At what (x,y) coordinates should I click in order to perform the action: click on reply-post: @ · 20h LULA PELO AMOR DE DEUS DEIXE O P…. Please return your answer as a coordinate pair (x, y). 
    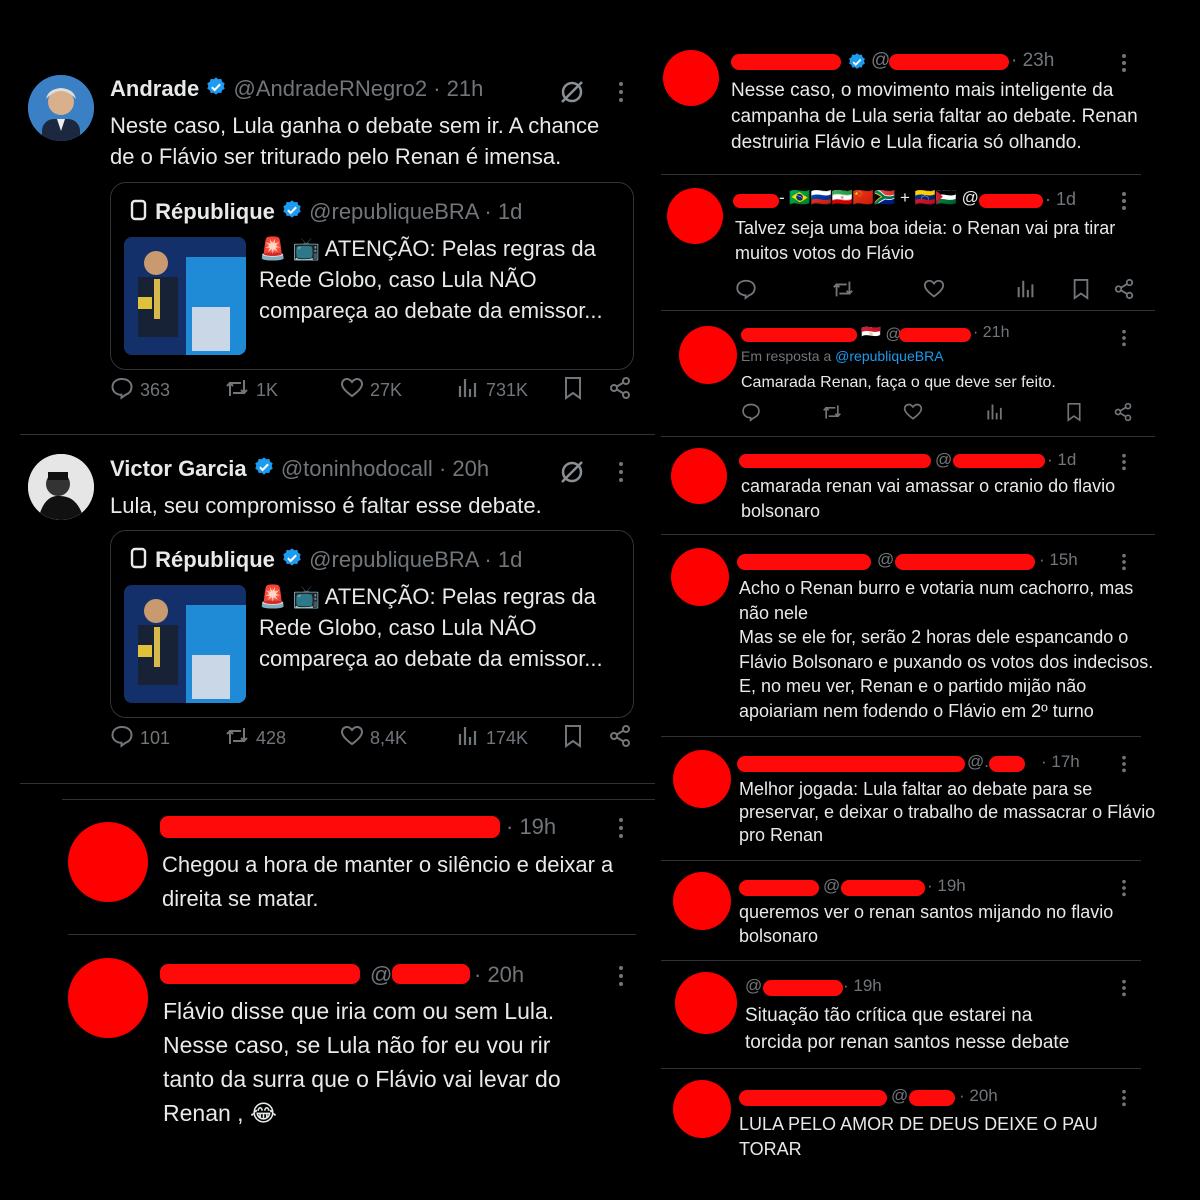
    Looking at the image, I should click on (910, 1124).